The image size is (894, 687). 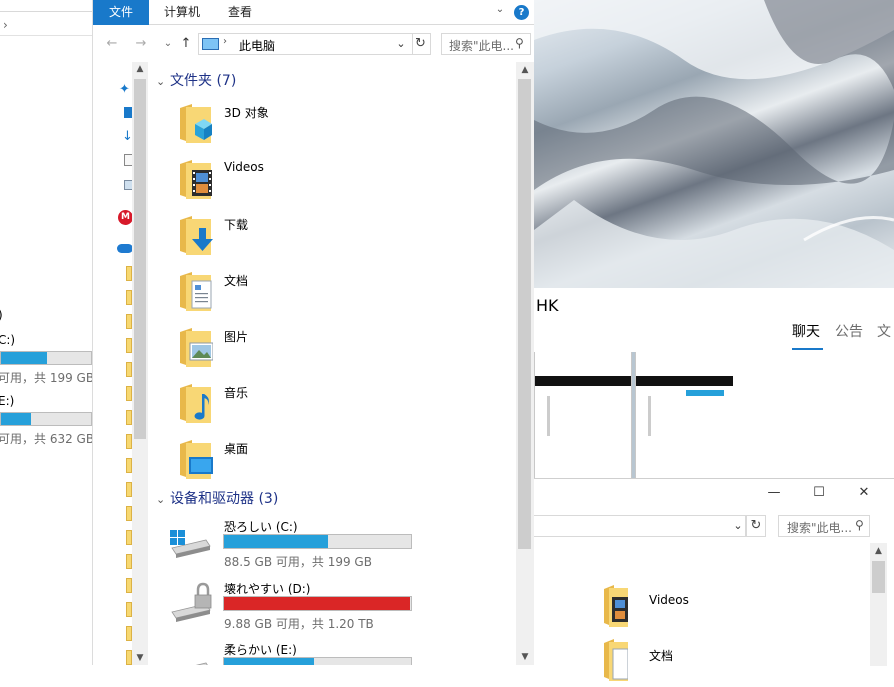 What do you see at coordinates (328, 130) in the screenshot?
I see `folder-item-3d-objects: 3D 对象` at bounding box center [328, 130].